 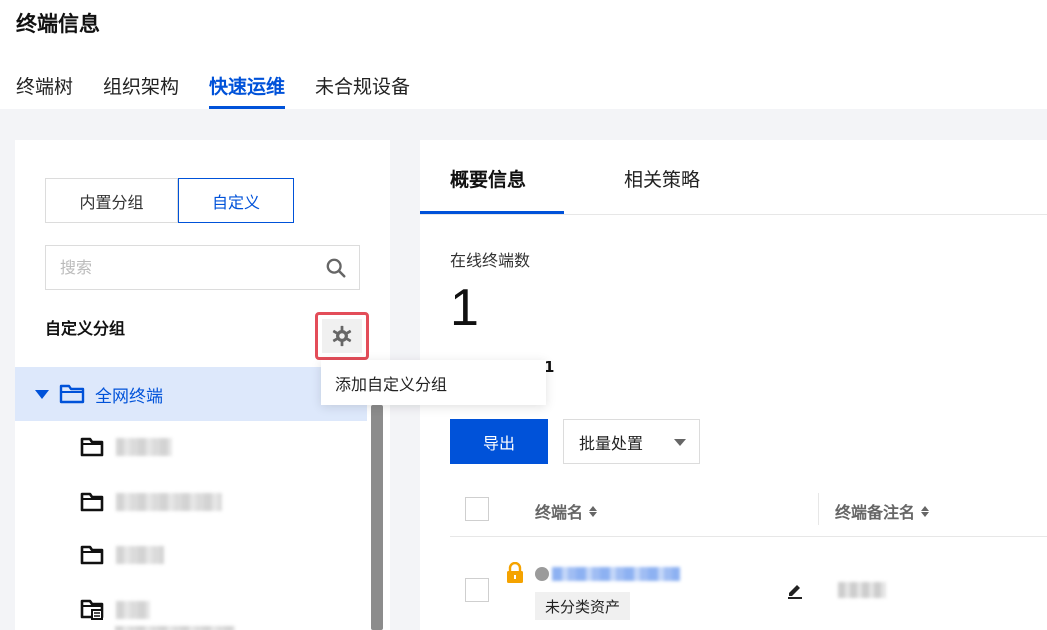 What do you see at coordinates (362, 90) in the screenshot?
I see `tab-noncompliant-devices: 未合规设备` at bounding box center [362, 90].